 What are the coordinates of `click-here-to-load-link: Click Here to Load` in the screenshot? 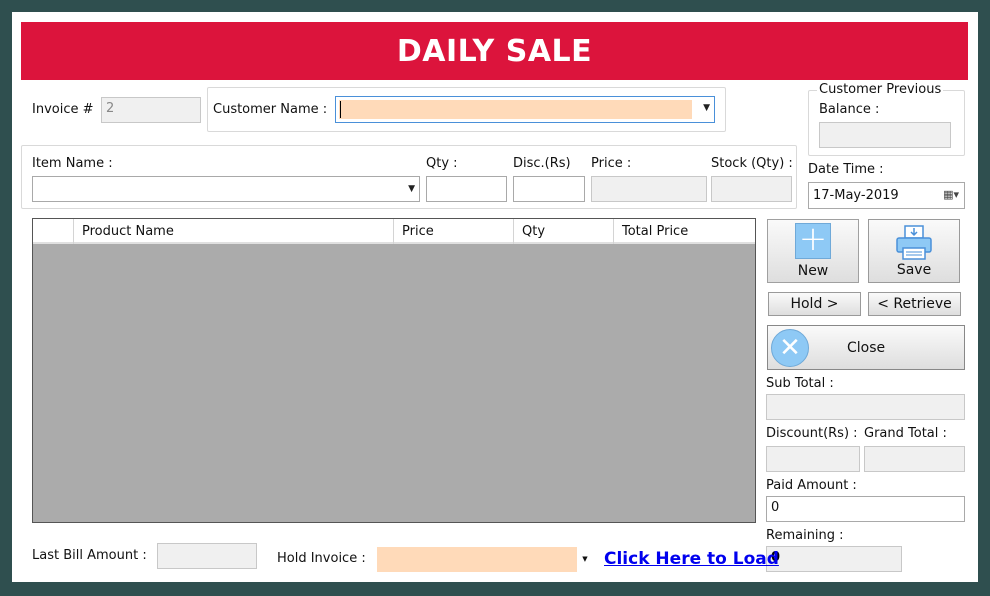 It's located at (691, 559).